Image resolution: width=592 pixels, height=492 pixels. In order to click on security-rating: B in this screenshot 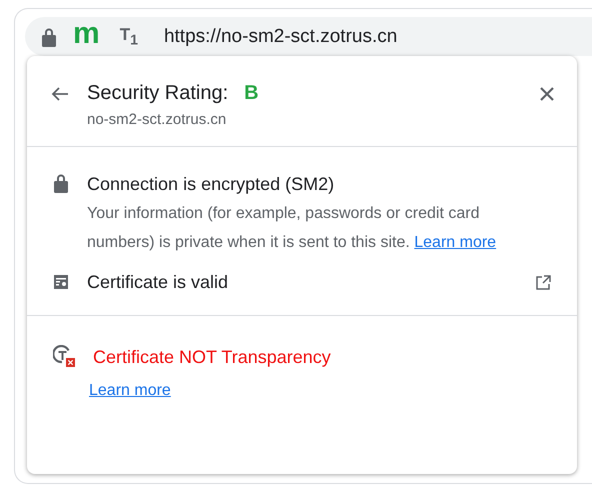, I will do `click(251, 93)`.